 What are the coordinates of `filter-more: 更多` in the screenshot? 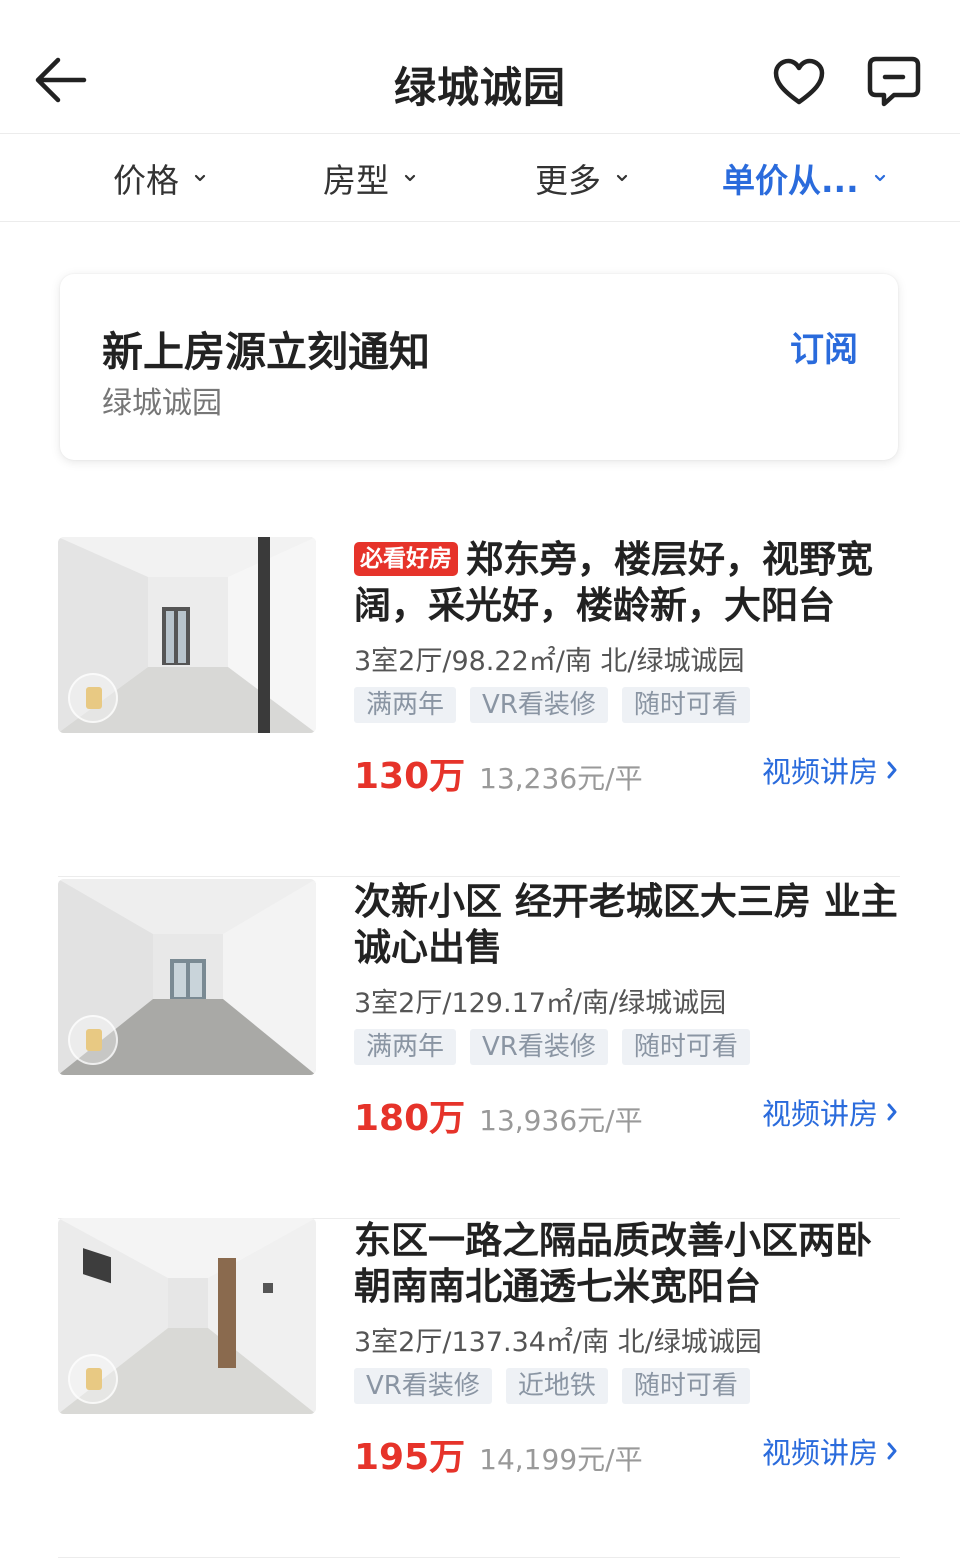 It's located at (582, 178).